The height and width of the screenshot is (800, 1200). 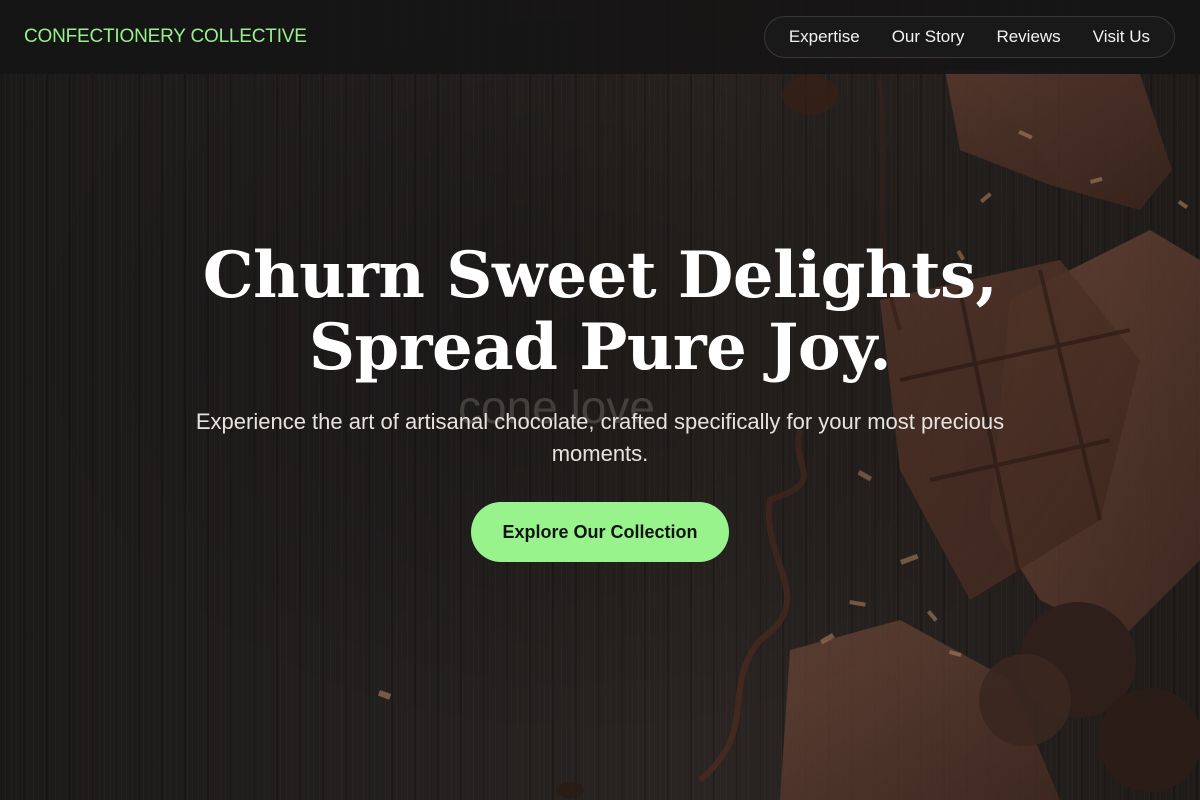 What do you see at coordinates (600, 347) in the screenshot?
I see `hero-headline-line-2: Spread Pure Joy.` at bounding box center [600, 347].